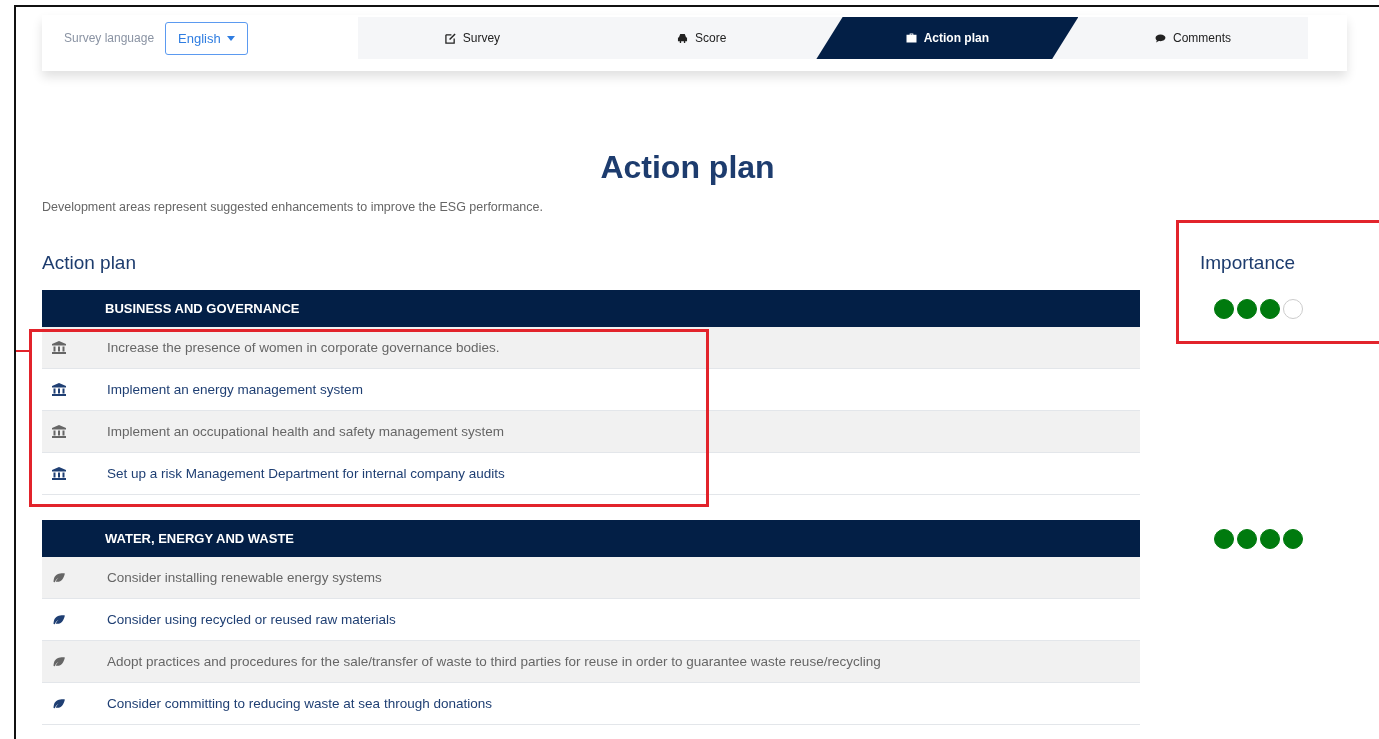 The width and height of the screenshot is (1379, 739). Describe the element at coordinates (244, 577) in the screenshot. I see `action-text: Consider installing renewable energy systems` at that location.